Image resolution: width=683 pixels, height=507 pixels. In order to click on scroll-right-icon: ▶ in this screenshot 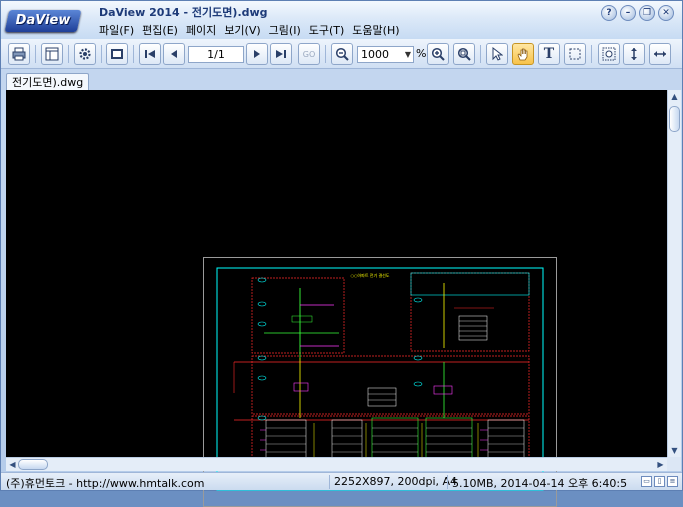, I will do `click(660, 464)`.